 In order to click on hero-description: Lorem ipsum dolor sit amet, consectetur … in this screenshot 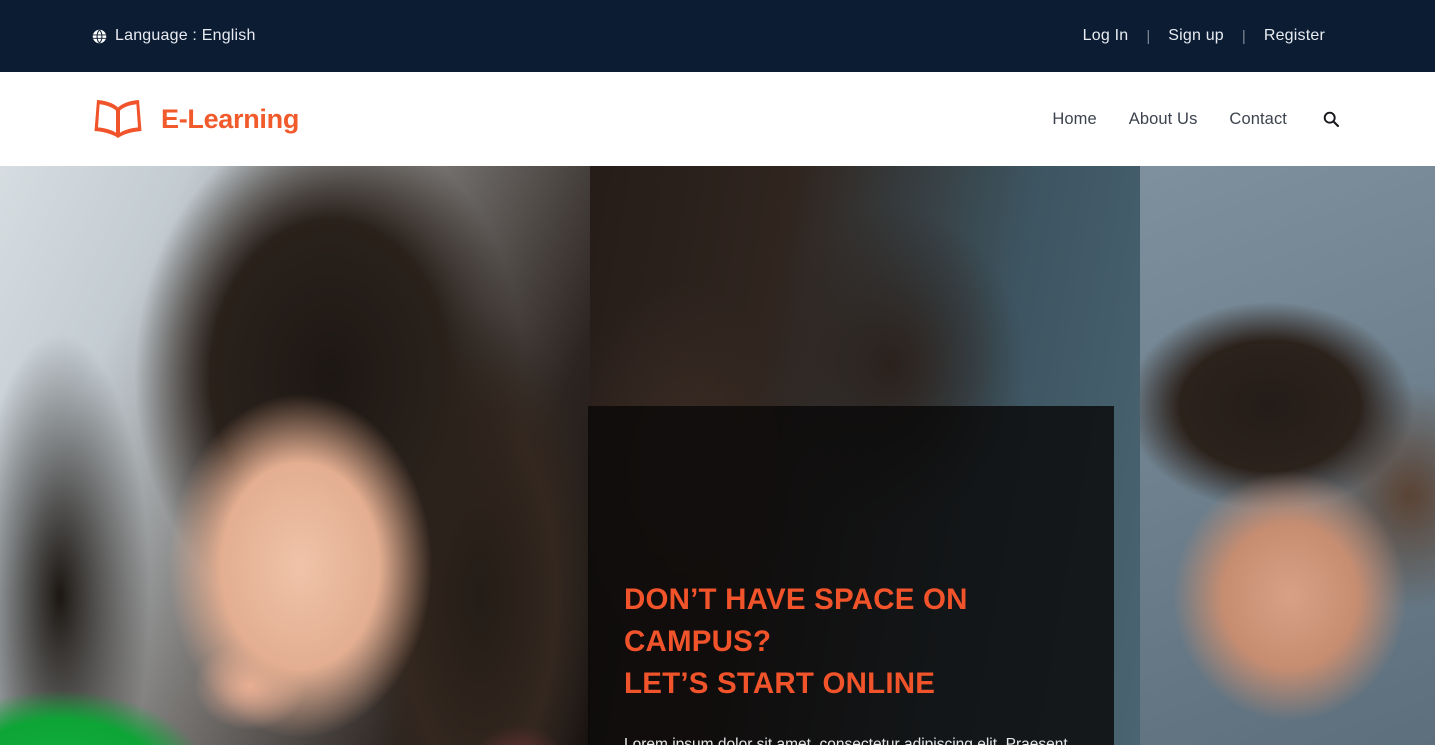, I will do `click(846, 740)`.